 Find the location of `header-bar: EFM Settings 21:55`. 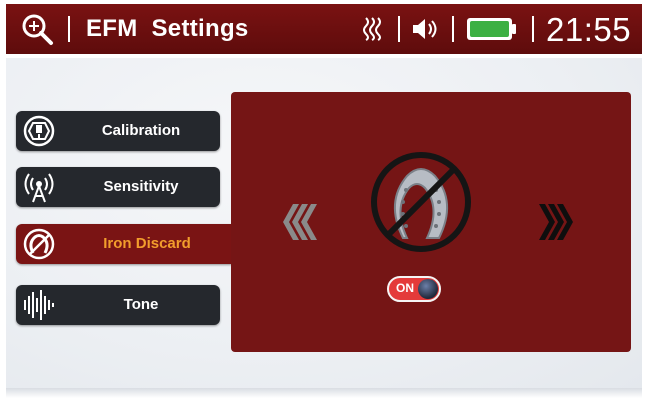

header-bar: EFM Settings 21:55 is located at coordinates (324, 29).